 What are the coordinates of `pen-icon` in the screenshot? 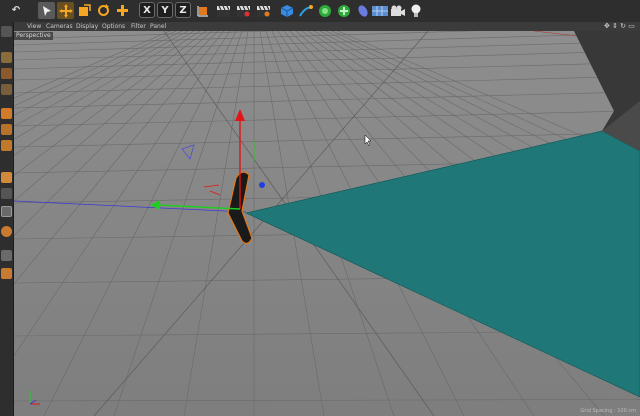 It's located at (305, 10).